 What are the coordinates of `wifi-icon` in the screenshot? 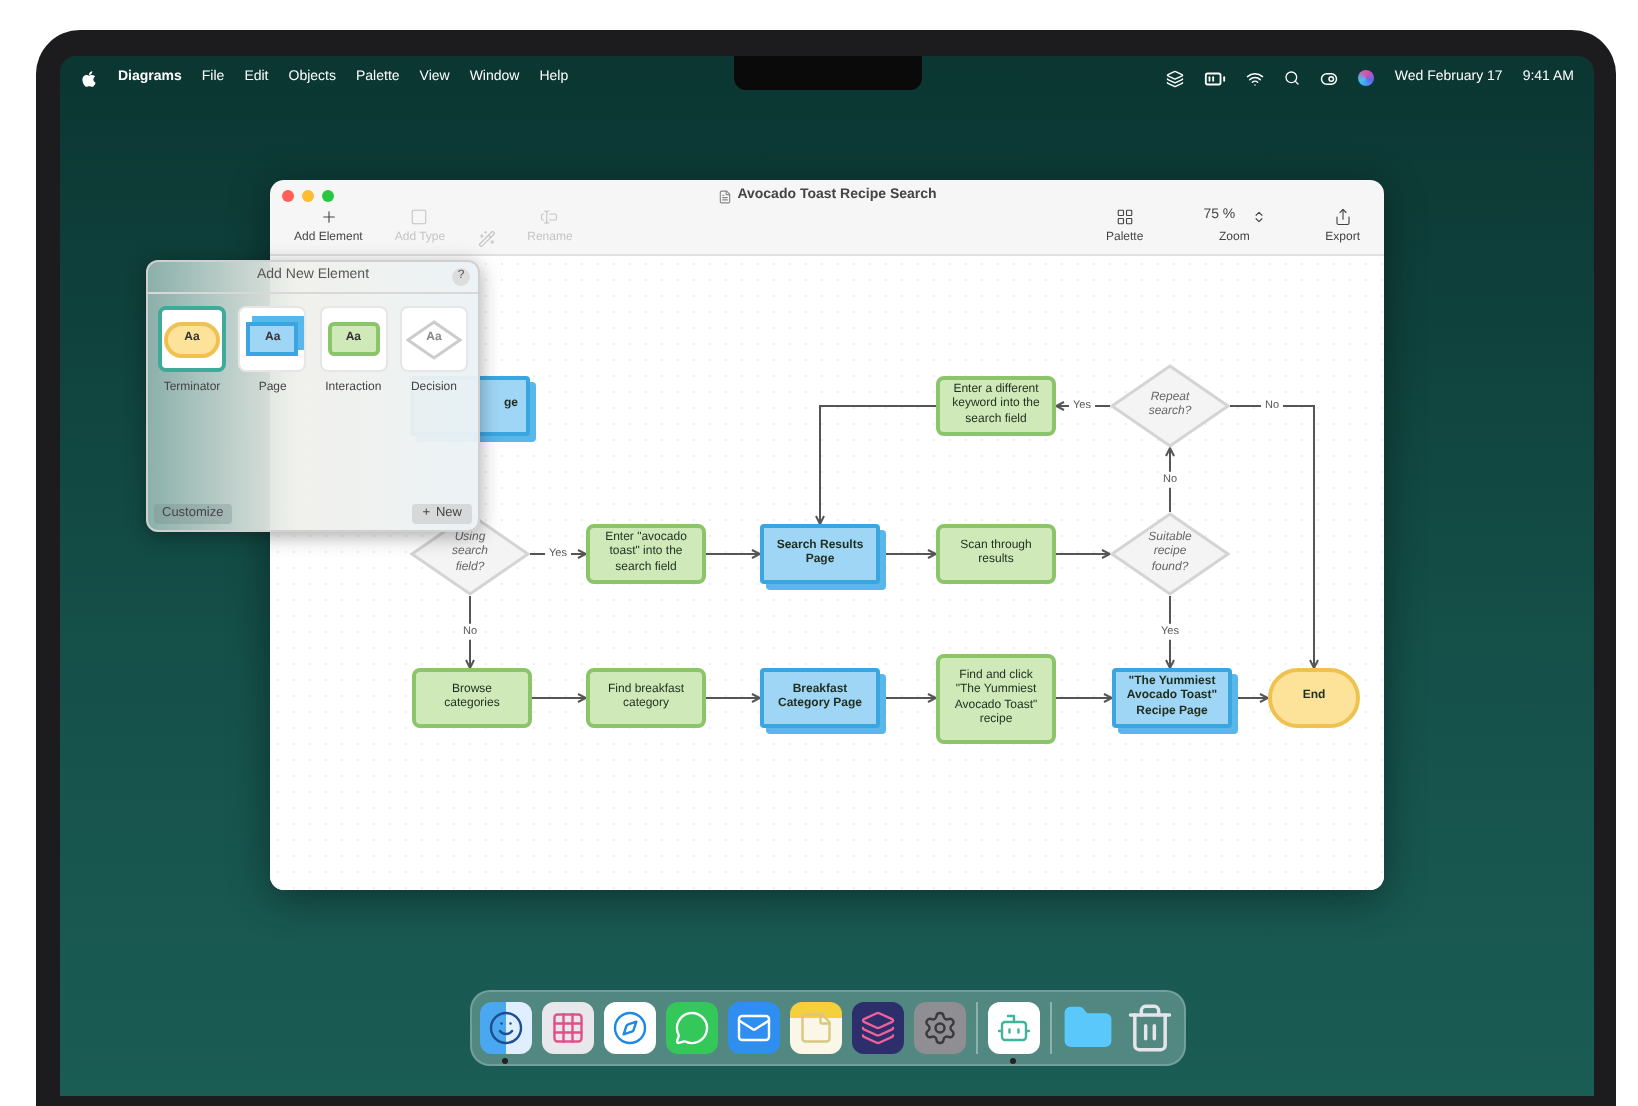 It's located at (1255, 78).